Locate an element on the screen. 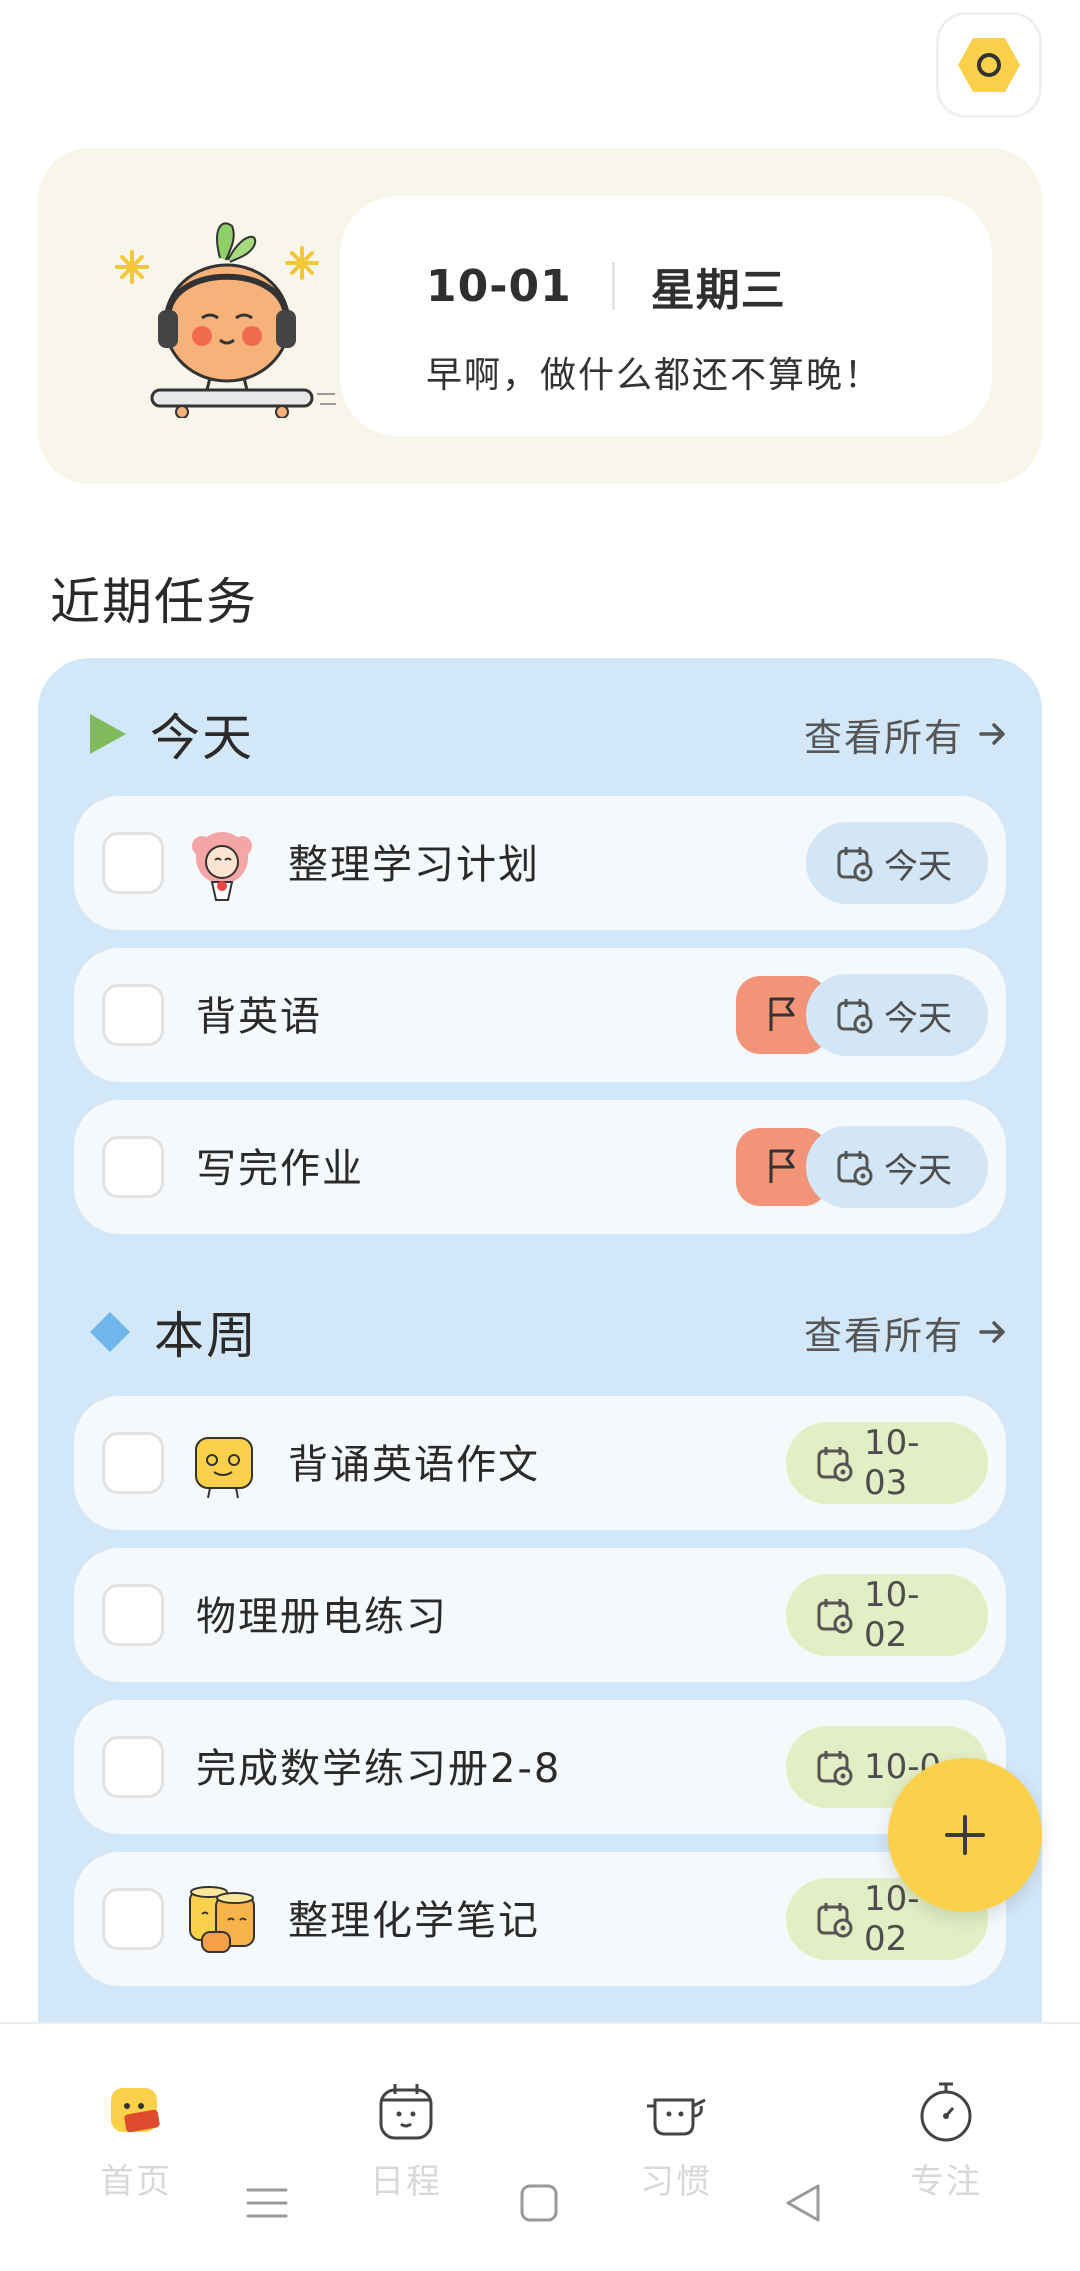 Image resolution: width=1080 pixels, height=2271 pixels. bottom-nav: 首页 日程 习惯 专注 is located at coordinates (540, 2146).